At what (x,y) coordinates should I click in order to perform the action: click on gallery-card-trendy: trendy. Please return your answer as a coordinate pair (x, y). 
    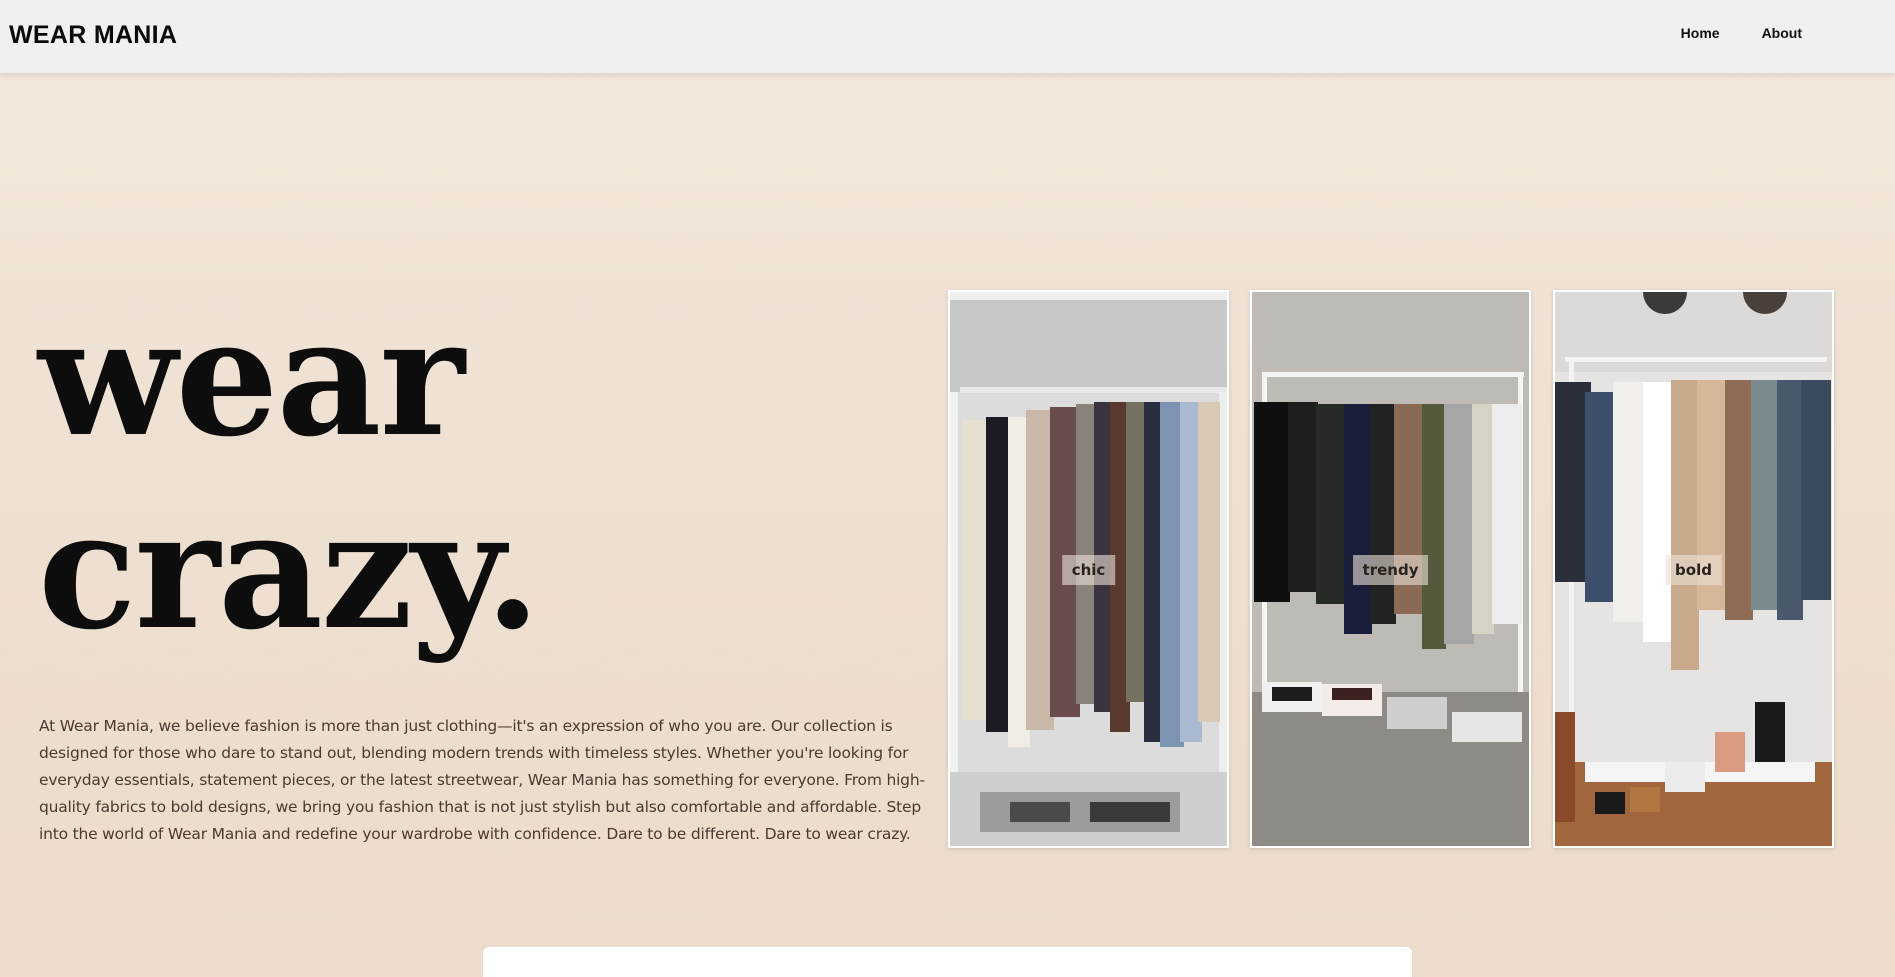
    Looking at the image, I should click on (1390, 569).